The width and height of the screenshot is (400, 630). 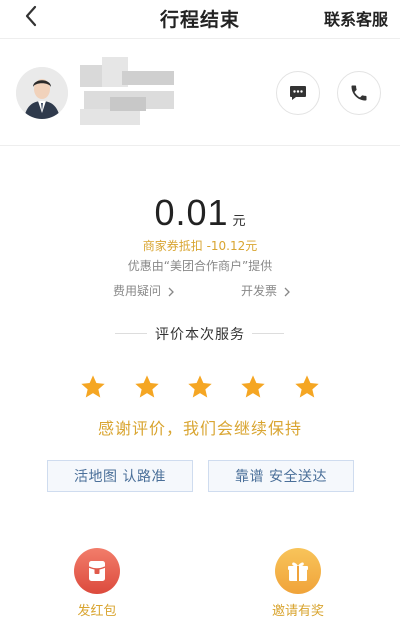 I want to click on gift-icon, so click(x=298, y=571).